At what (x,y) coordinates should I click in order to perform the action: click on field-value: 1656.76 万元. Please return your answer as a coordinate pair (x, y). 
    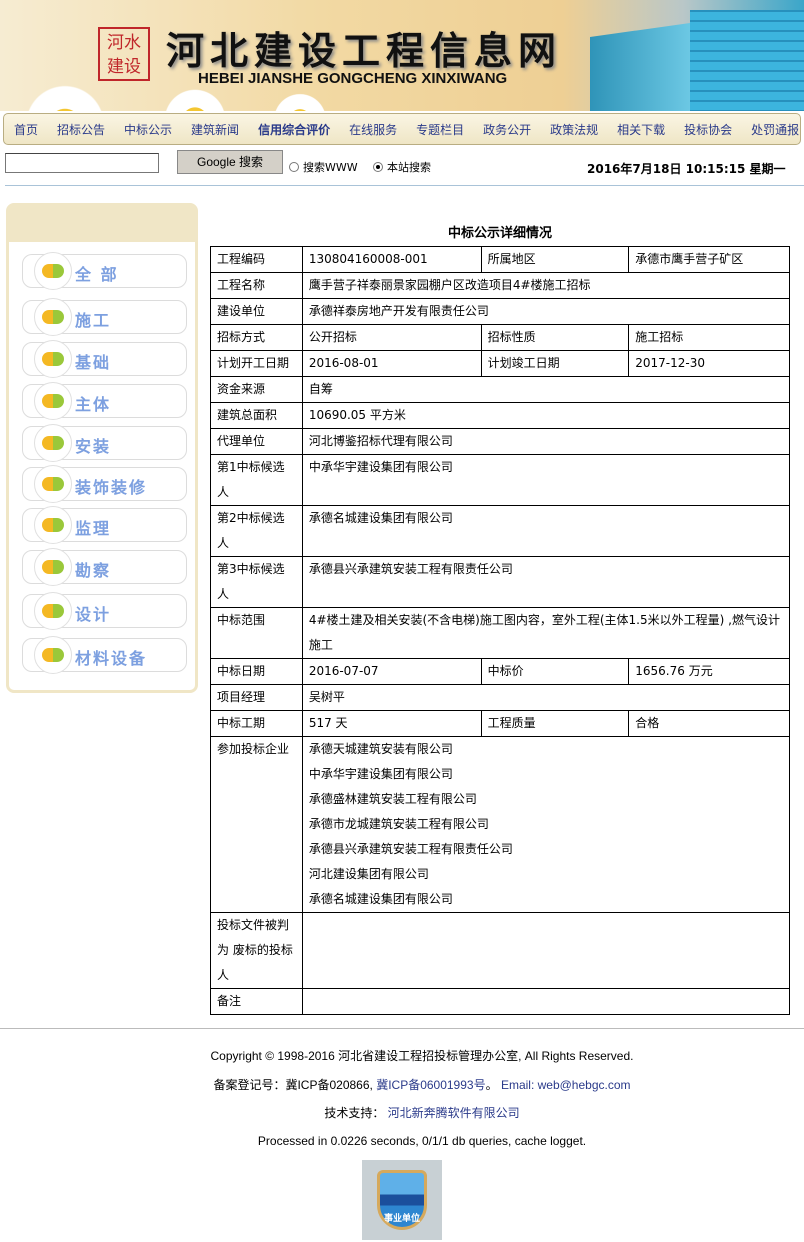
    Looking at the image, I should click on (709, 671).